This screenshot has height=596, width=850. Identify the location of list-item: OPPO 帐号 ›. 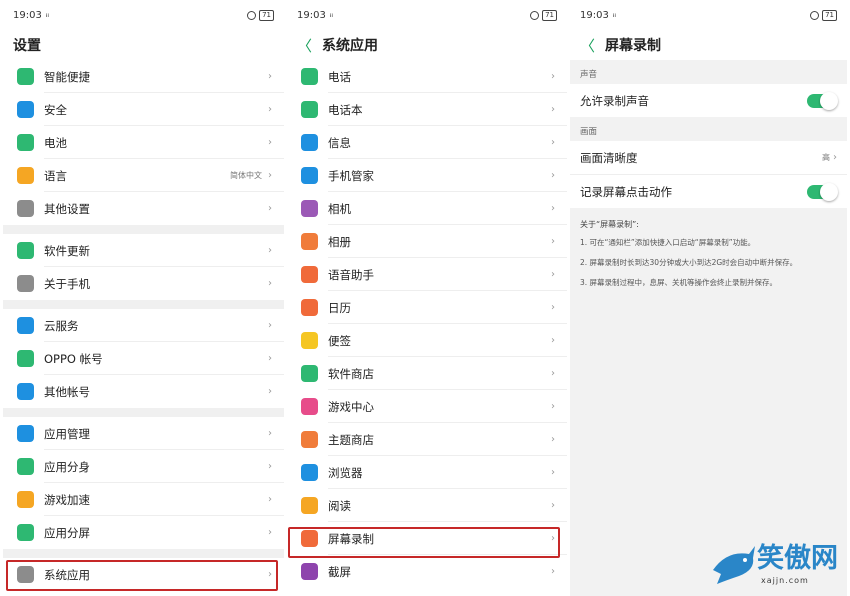
(143, 358).